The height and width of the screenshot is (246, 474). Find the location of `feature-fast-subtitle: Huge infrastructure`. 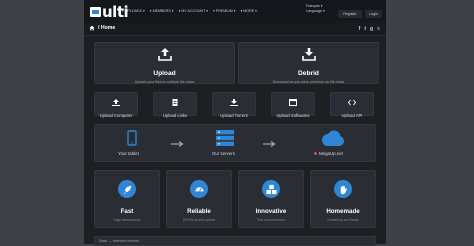

feature-fast-subtitle: Huge infrastructure is located at coordinates (127, 220).